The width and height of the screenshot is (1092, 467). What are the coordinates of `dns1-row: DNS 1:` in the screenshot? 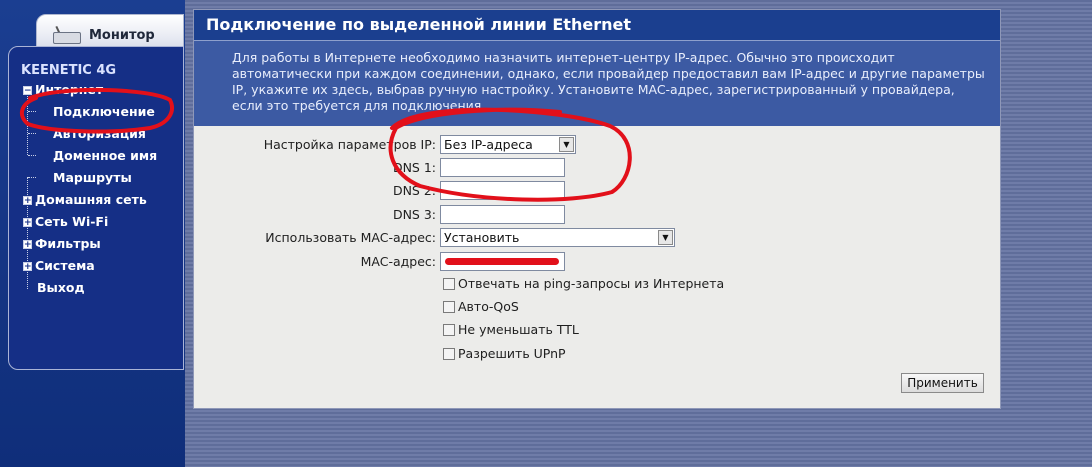 It's located at (315, 168).